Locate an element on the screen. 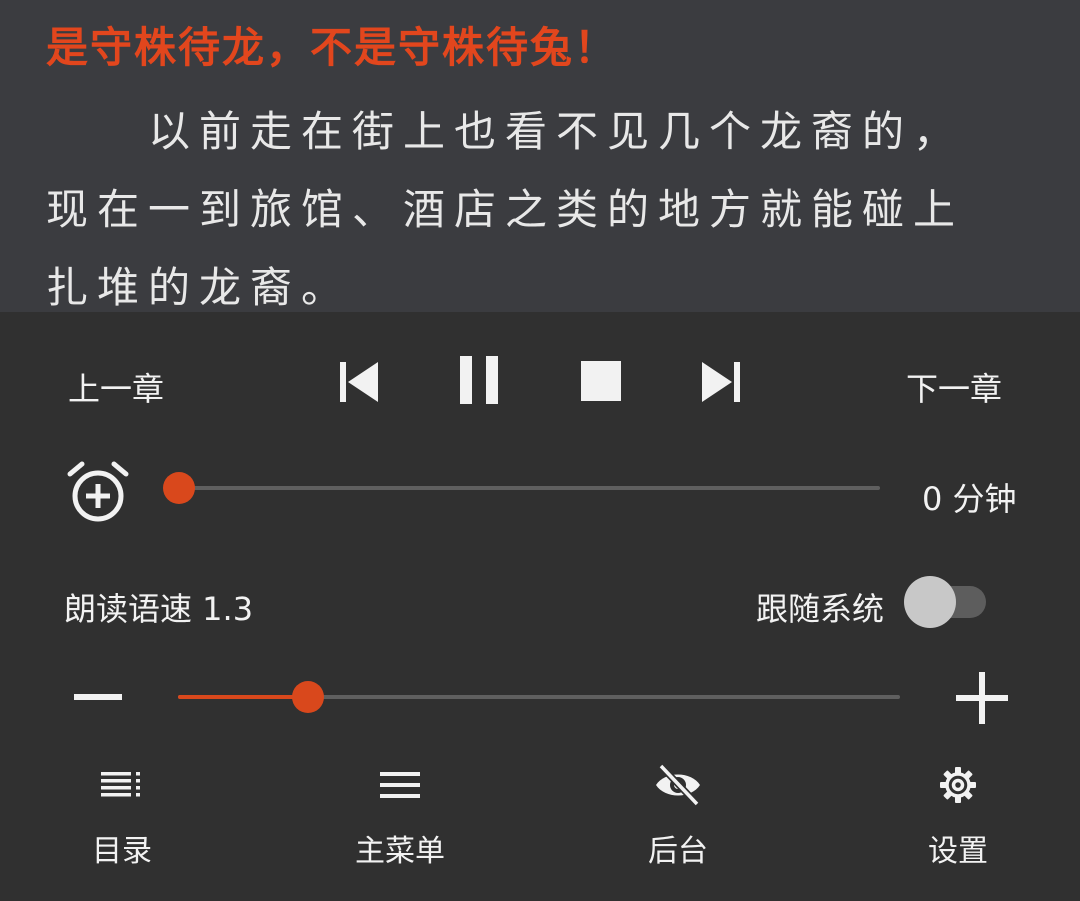  paragraph-line: 现在一到旅馆、酒店之类的地方就能碰上 is located at coordinates (505, 209).